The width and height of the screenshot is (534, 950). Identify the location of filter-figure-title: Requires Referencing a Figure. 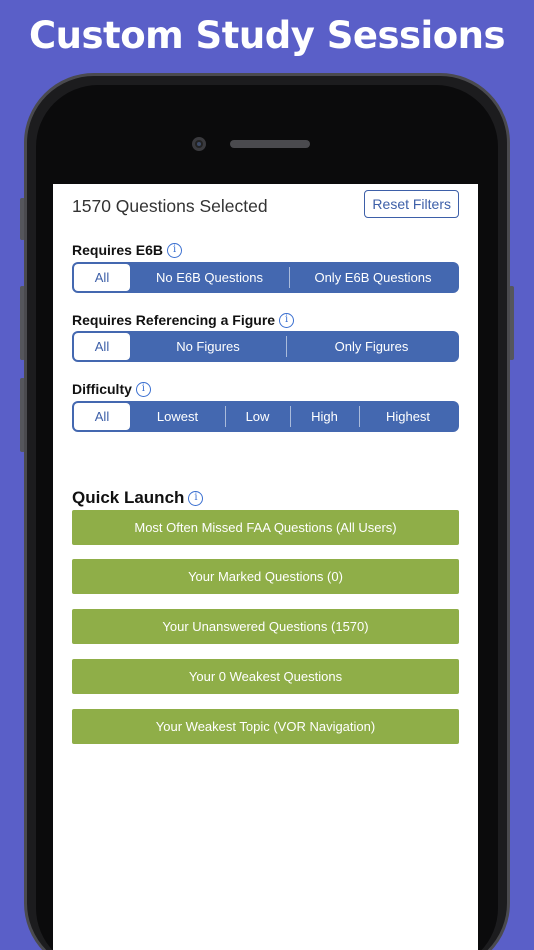
(174, 320).